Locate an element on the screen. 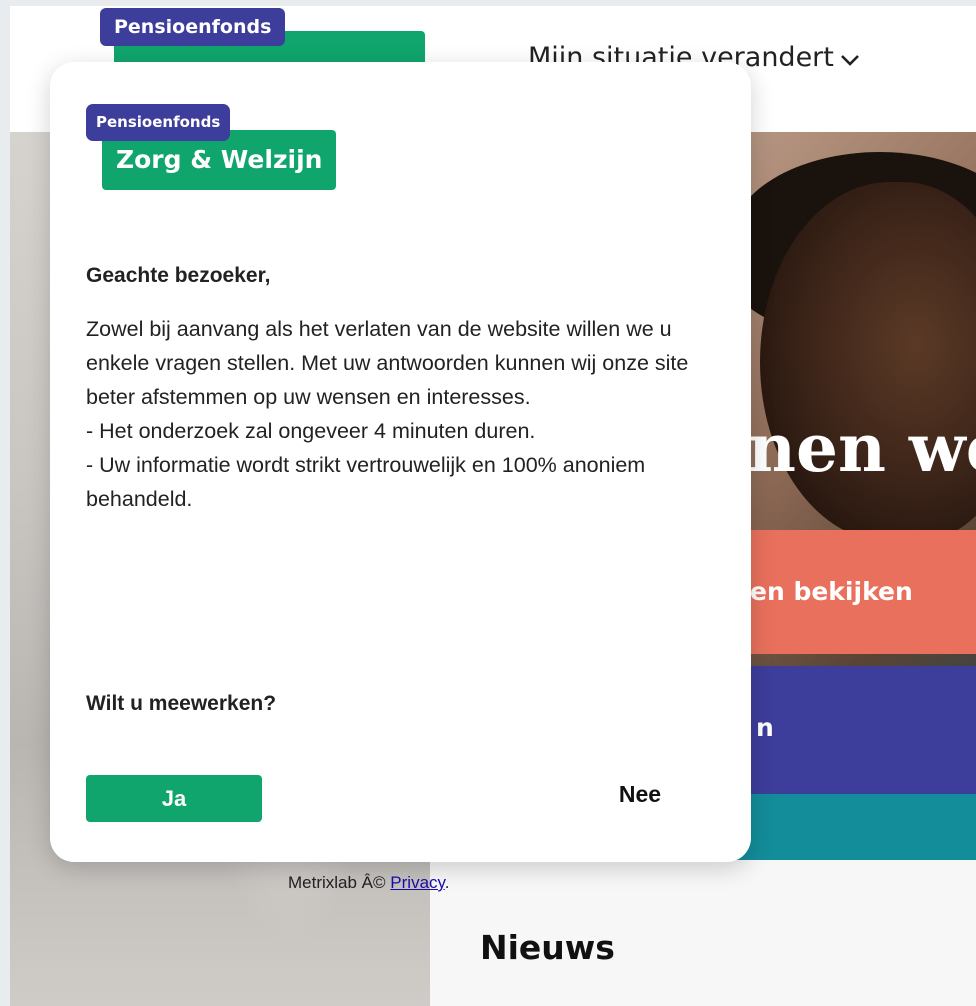 This screenshot has height=1006, width=976. survey-credit: Metrixlab Â© Privacy. is located at coordinates (369, 883).